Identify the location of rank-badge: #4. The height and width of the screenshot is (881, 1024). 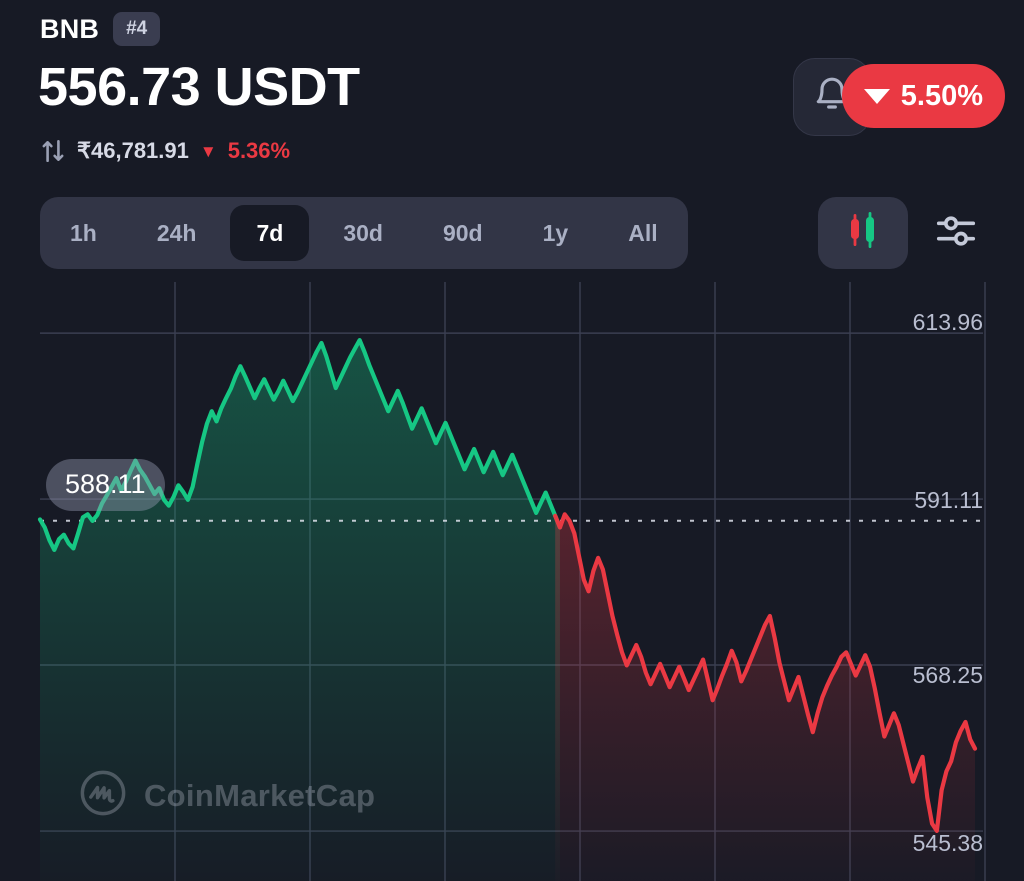
(137, 29).